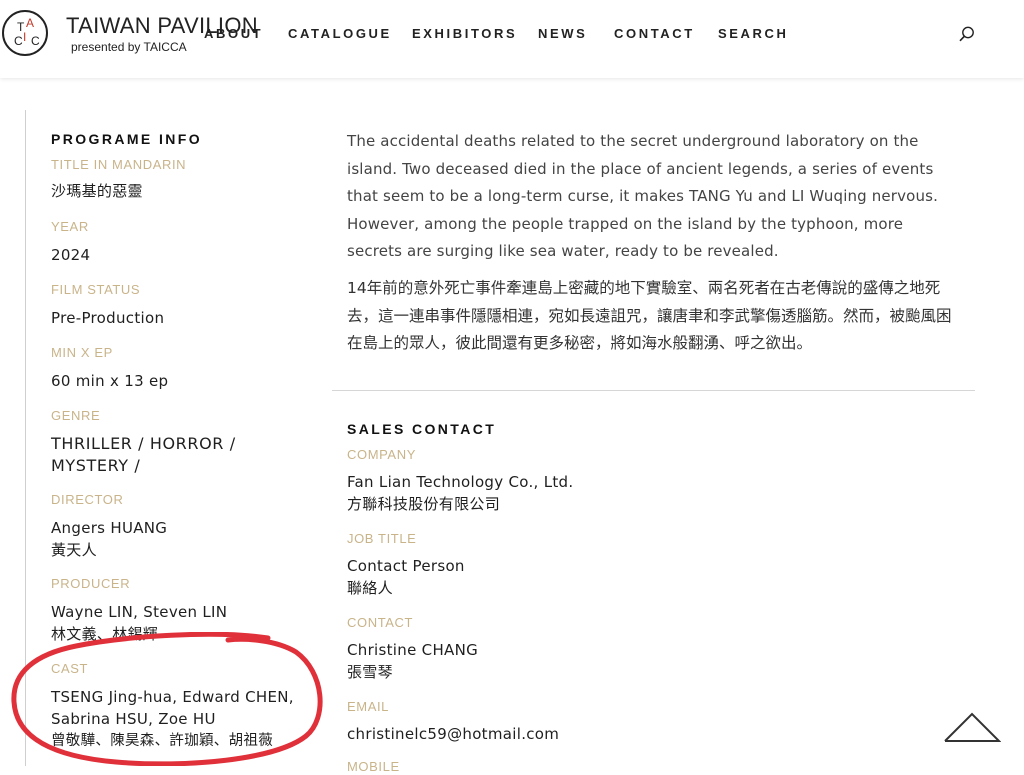 Image resolution: width=1024 pixels, height=775 pixels. What do you see at coordinates (97, 191) in the screenshot?
I see `field-value: 沙瑪基的惡靈` at bounding box center [97, 191].